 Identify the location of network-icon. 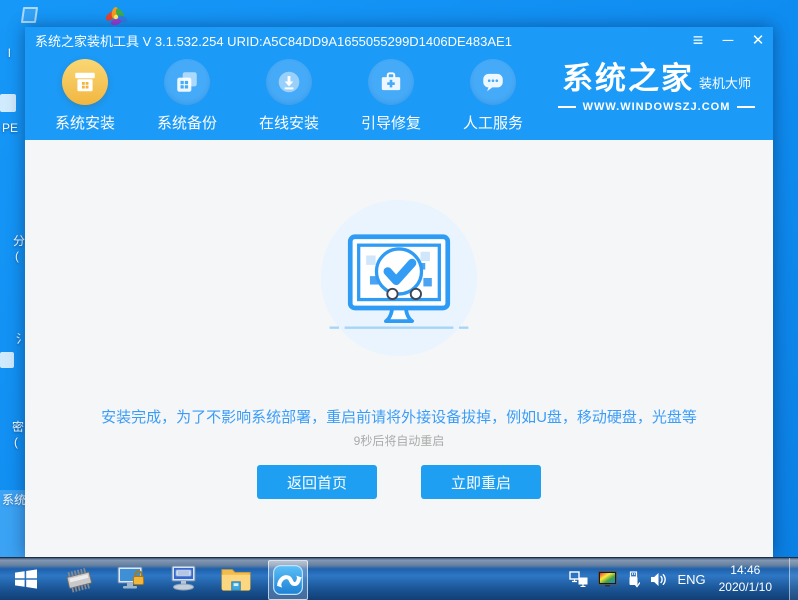
(579, 579).